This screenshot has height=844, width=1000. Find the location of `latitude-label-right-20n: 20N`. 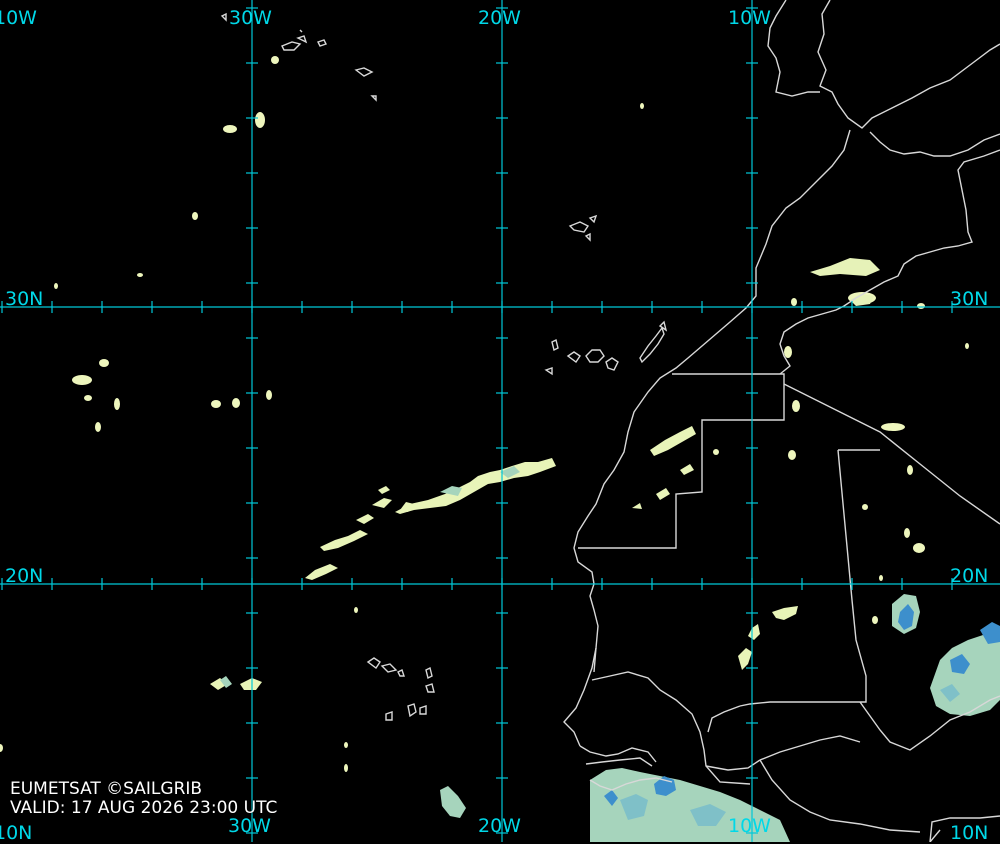

latitude-label-right-20n: 20N is located at coordinates (969, 576).